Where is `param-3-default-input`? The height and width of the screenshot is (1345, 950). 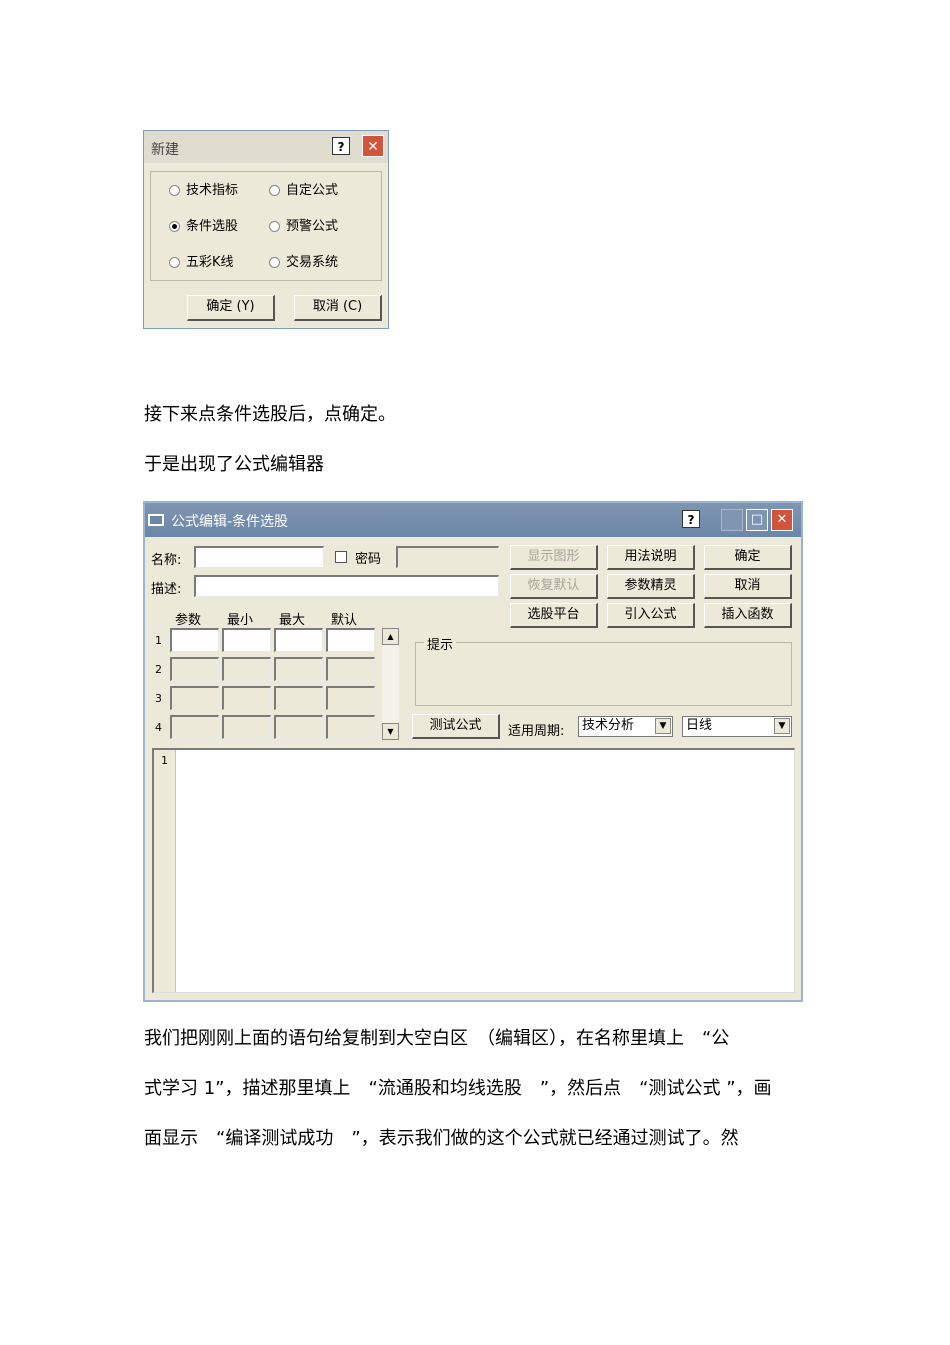
param-3-default-input is located at coordinates (350, 698).